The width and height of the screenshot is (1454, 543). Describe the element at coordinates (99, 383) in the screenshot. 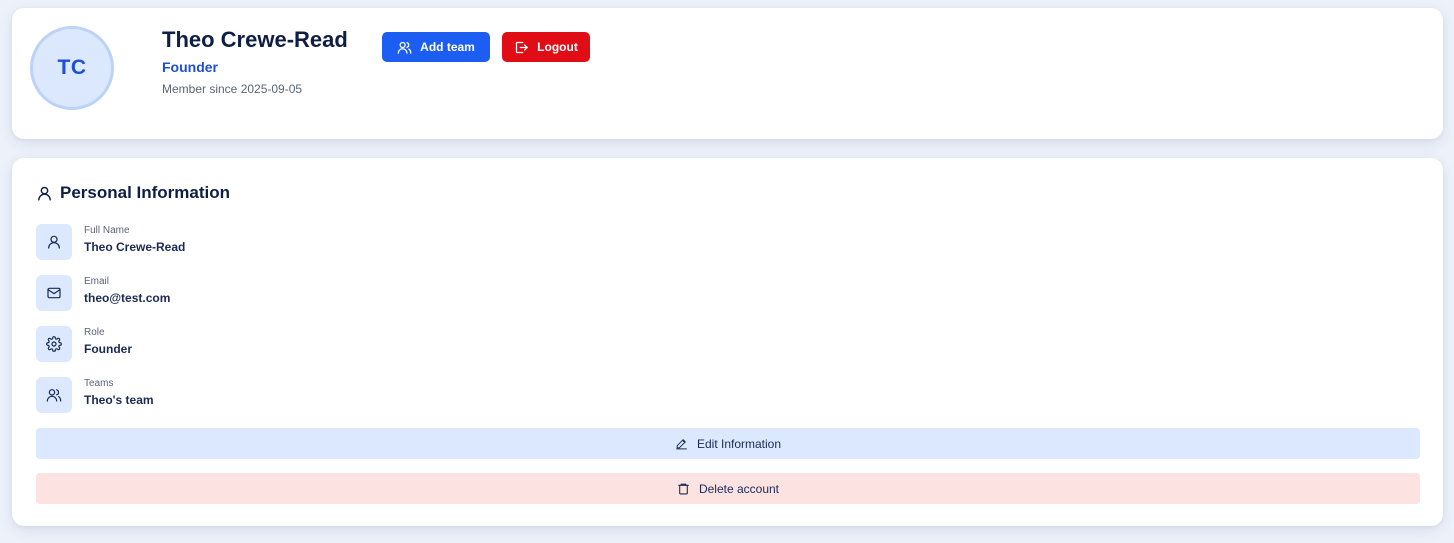

I see `field-label: Teams` at that location.